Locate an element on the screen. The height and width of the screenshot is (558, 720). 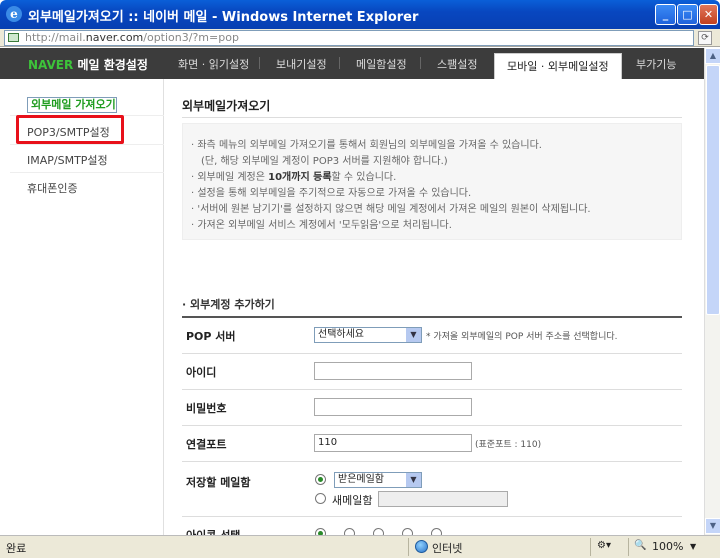
highlight-box is located at coordinates (70, 129).